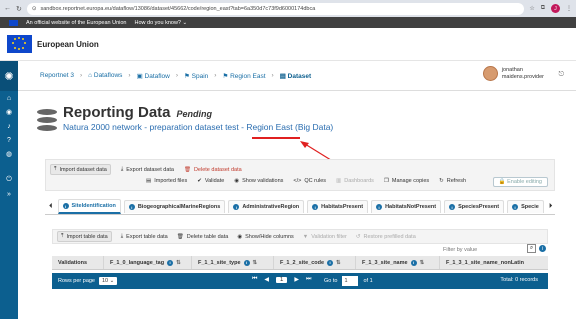 The width and height of the screenshot is (576, 319). Describe the element at coordinates (51, 207) in the screenshot. I see `tabs-scroll-left-icon: ⏴` at that location.